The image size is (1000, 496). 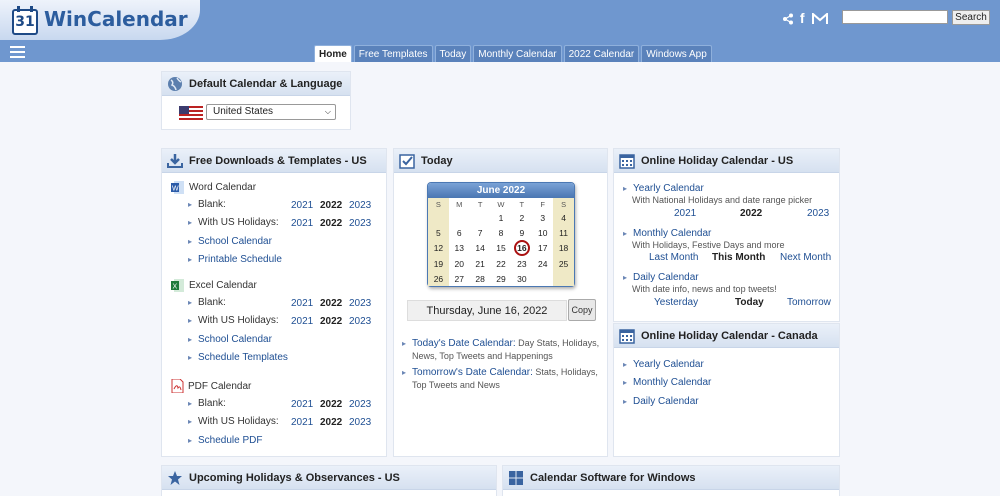 I want to click on chevron-down-icon: ⌵, so click(x=327, y=111).